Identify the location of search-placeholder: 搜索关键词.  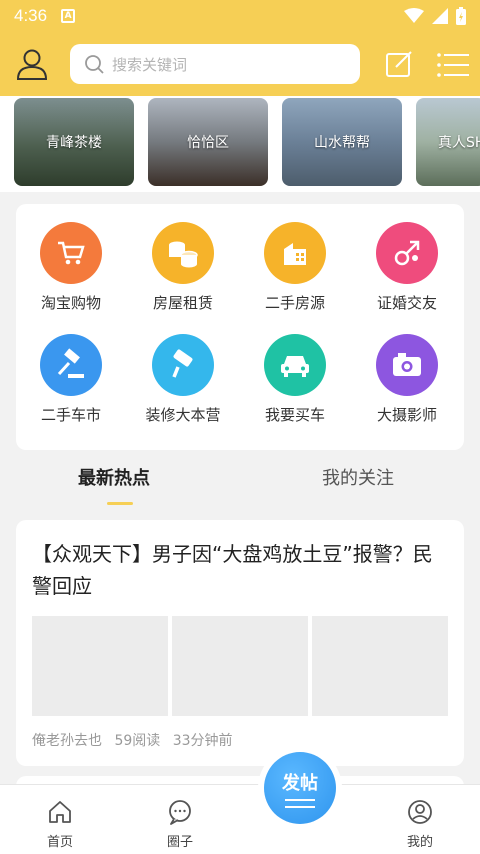
(150, 64).